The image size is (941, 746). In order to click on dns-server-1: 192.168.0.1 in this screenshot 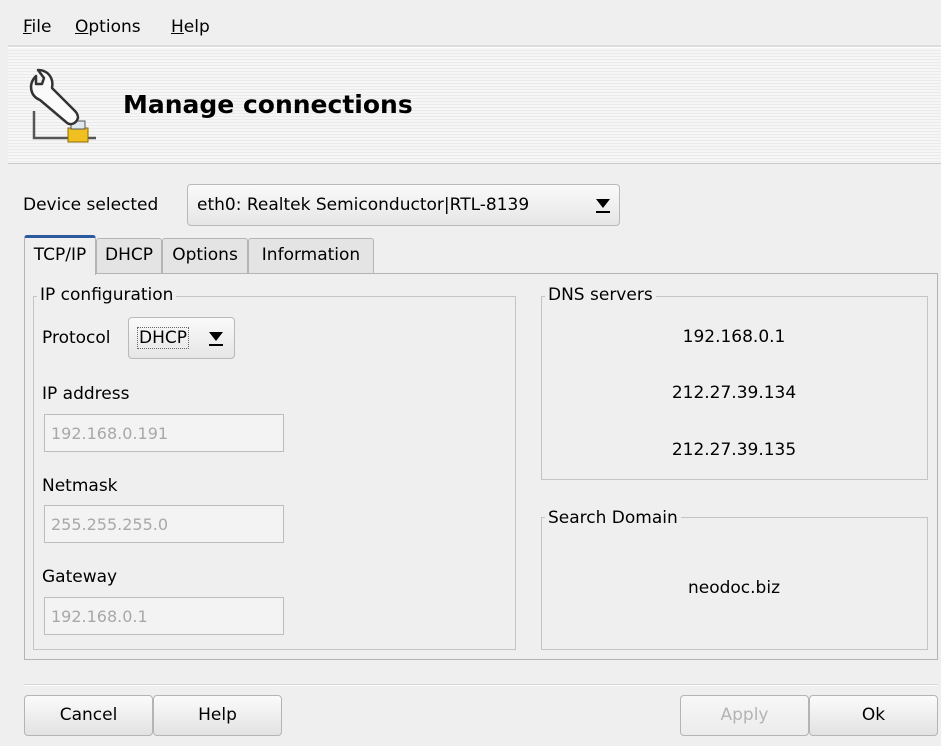, I will do `click(734, 337)`.